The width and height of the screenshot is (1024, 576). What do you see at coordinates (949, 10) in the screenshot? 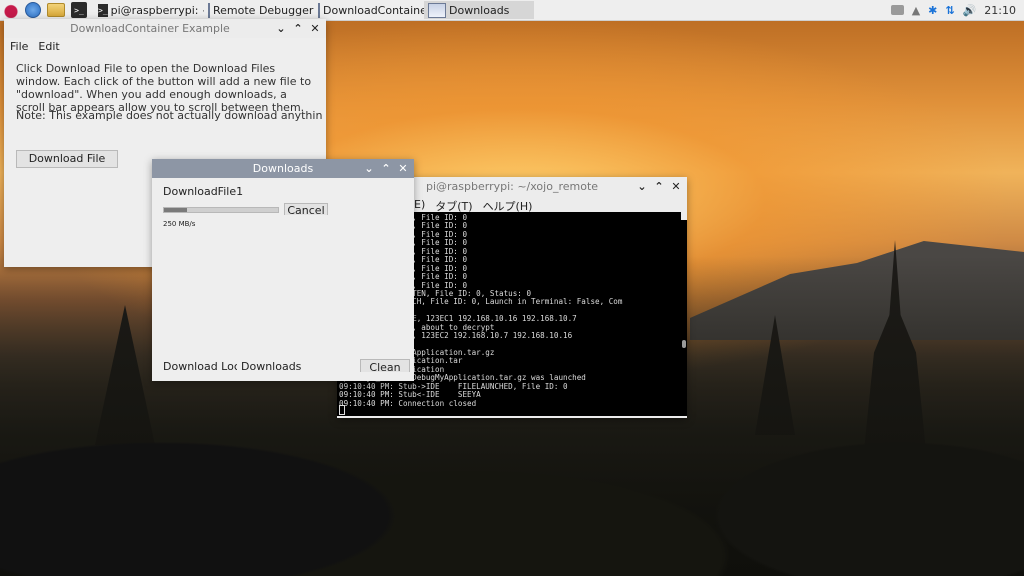
I see `network-icon: ⇅` at bounding box center [949, 10].